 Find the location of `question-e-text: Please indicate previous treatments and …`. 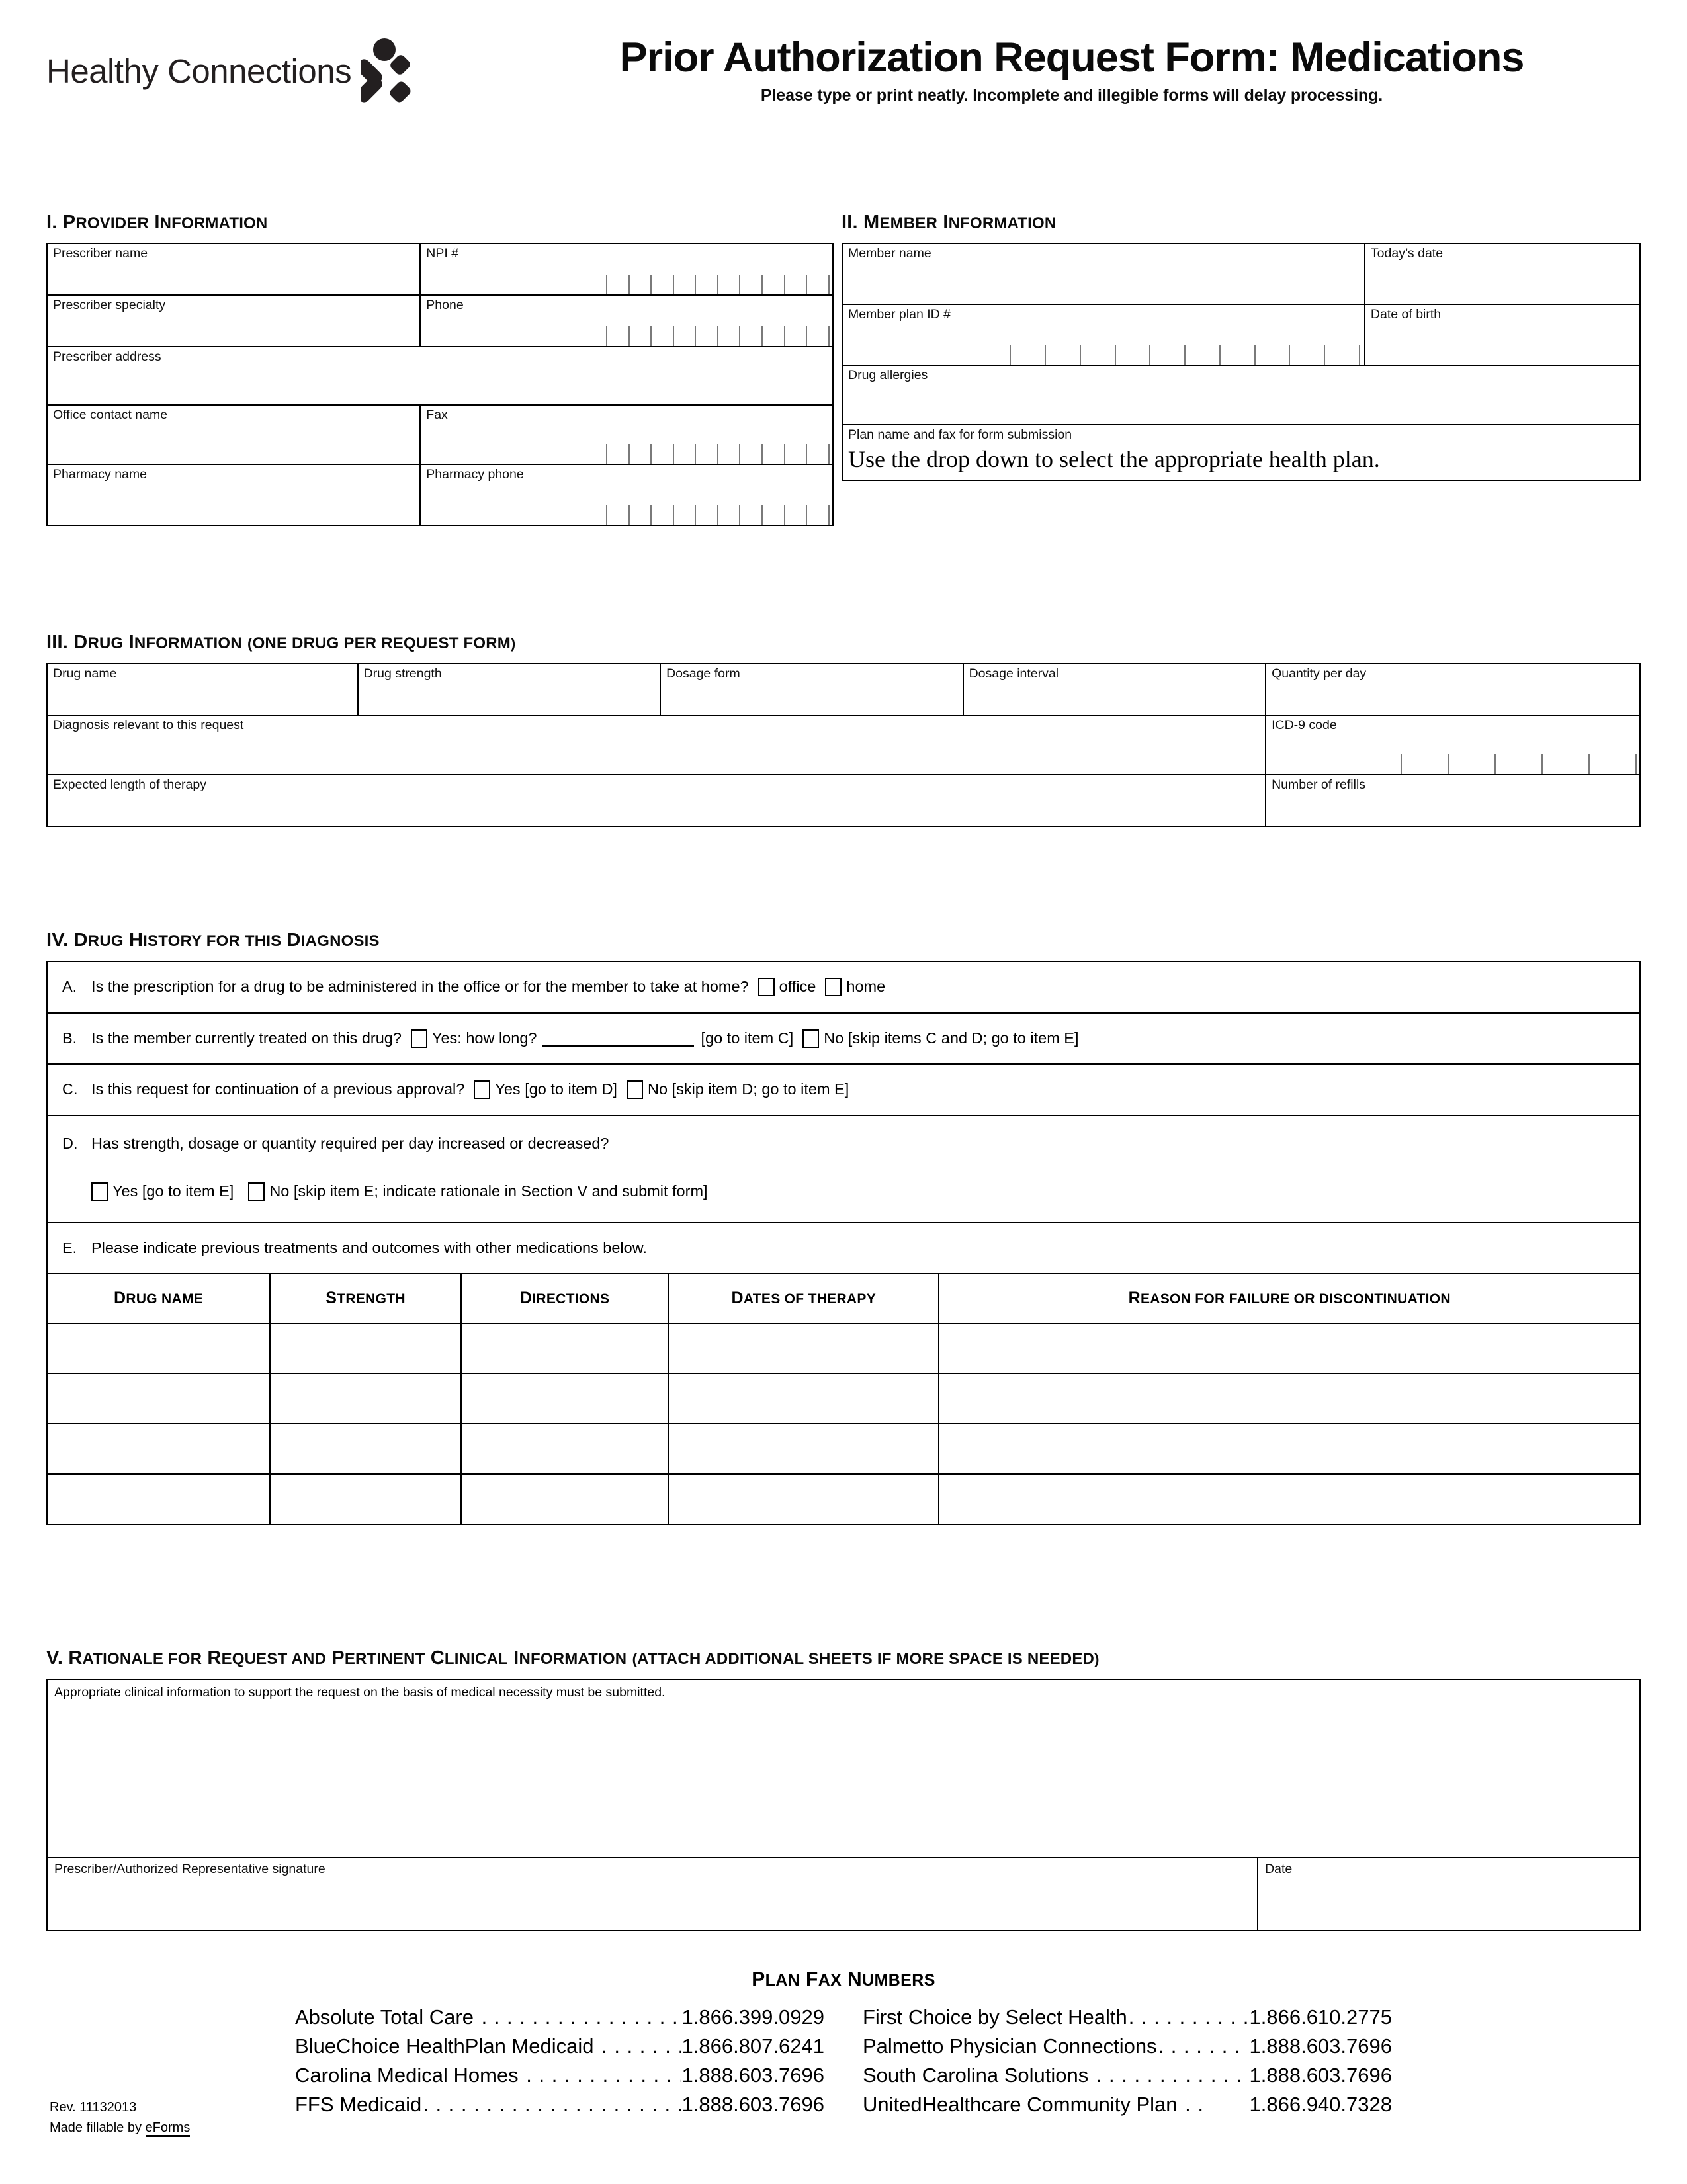

question-e-text: Please indicate previous treatments and … is located at coordinates (369, 1248).